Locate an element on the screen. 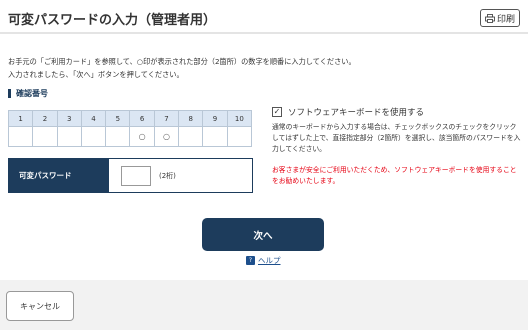 The height and width of the screenshot is (330, 528). variable-password-row: 可変パスワード (2桁) is located at coordinates (130, 175).